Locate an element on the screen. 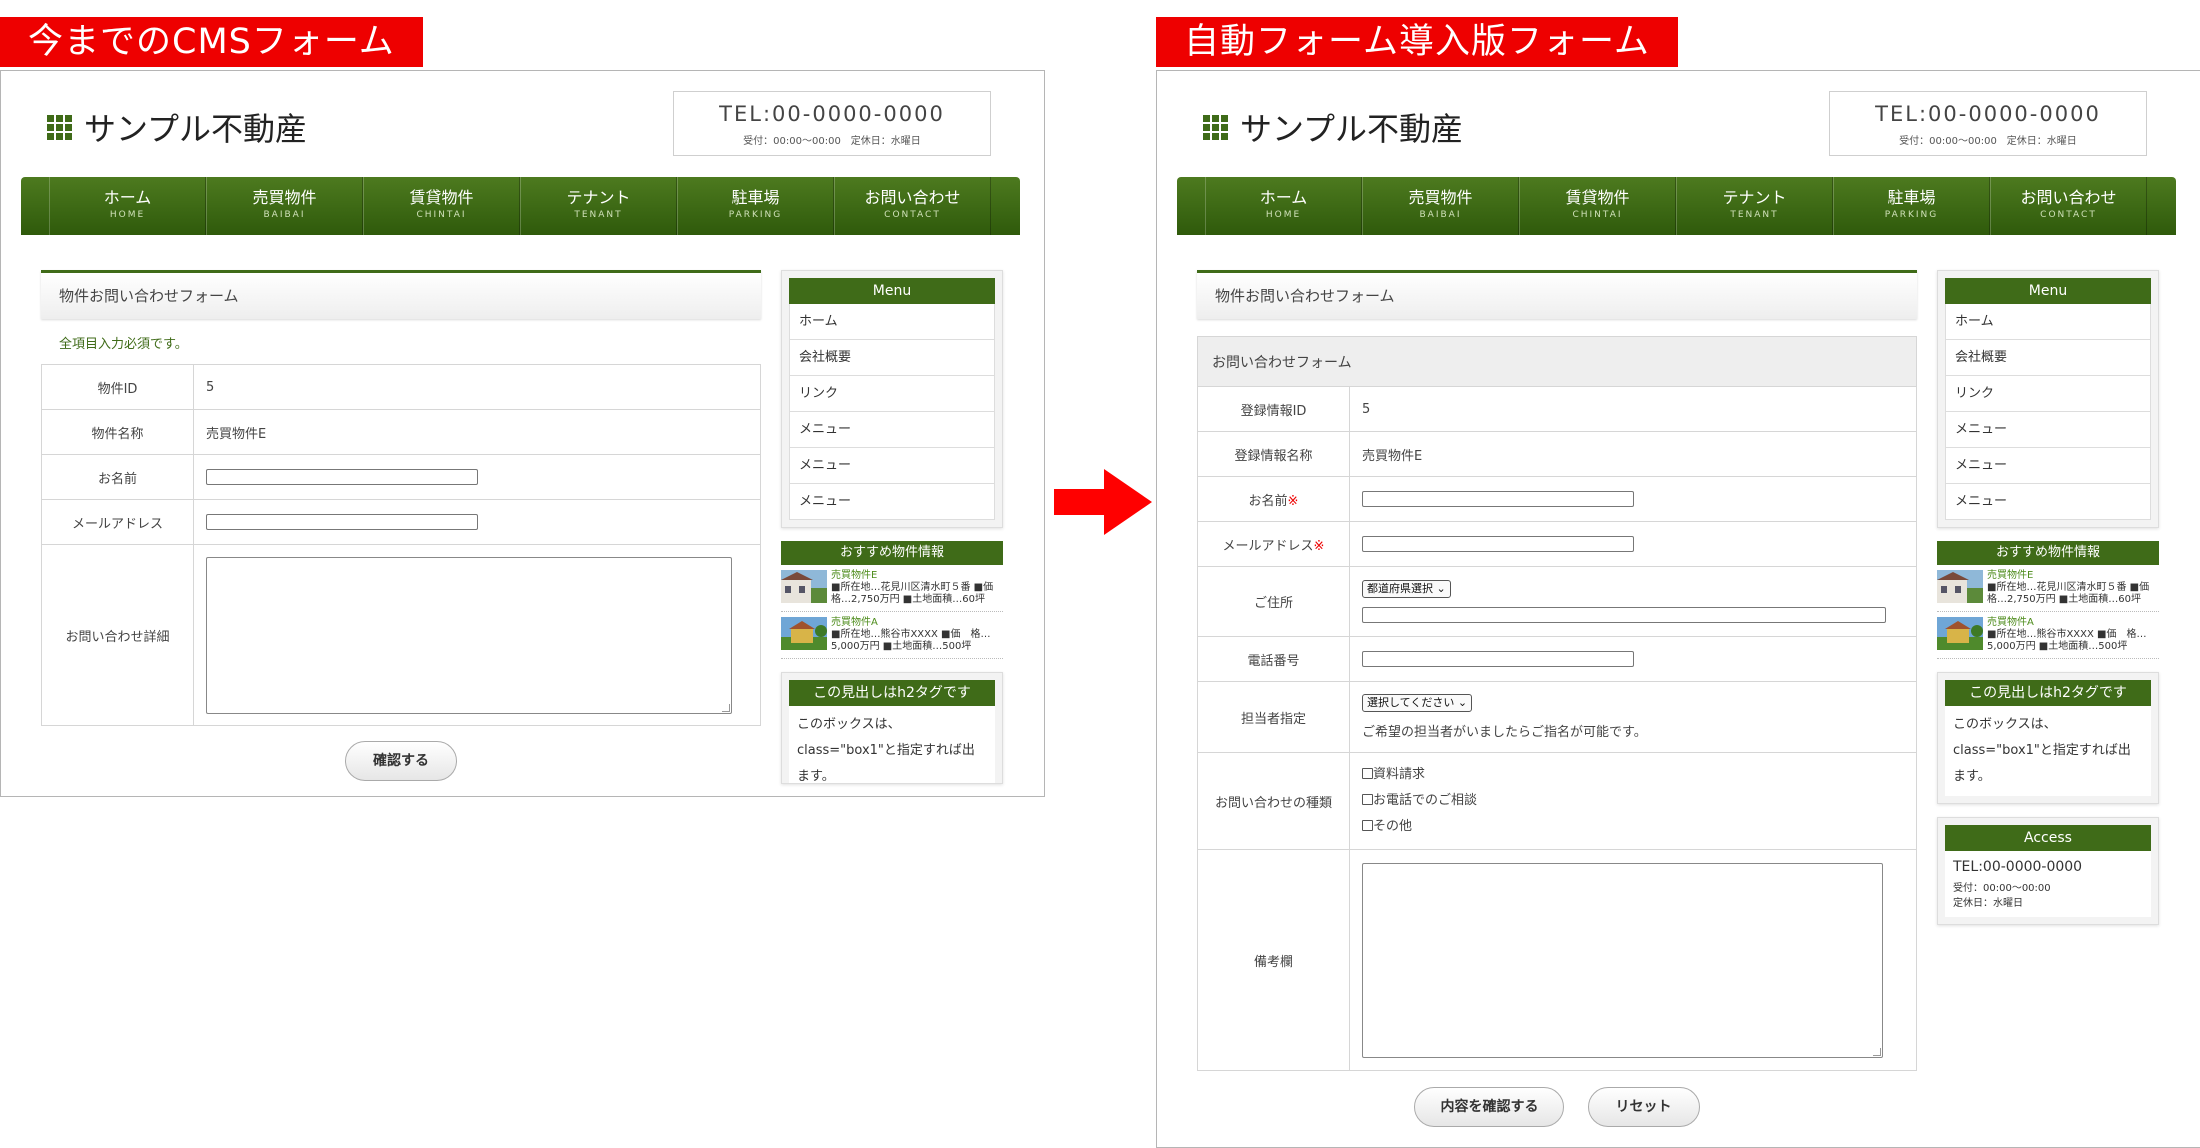 The width and height of the screenshot is (2200, 1148). page-title: 物件お問い合わせフォーム is located at coordinates (1557, 294).